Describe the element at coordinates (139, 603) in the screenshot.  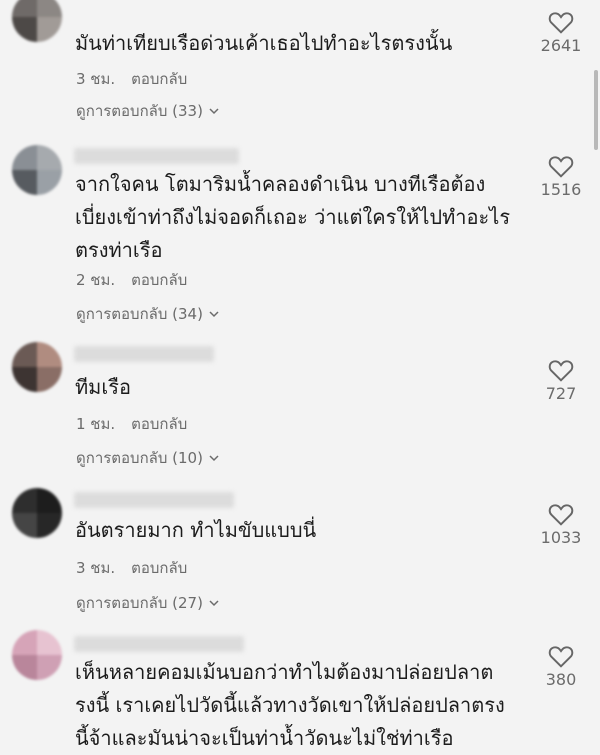
I see `view-replies-label: ดูการตอบกลับ (27)` at that location.